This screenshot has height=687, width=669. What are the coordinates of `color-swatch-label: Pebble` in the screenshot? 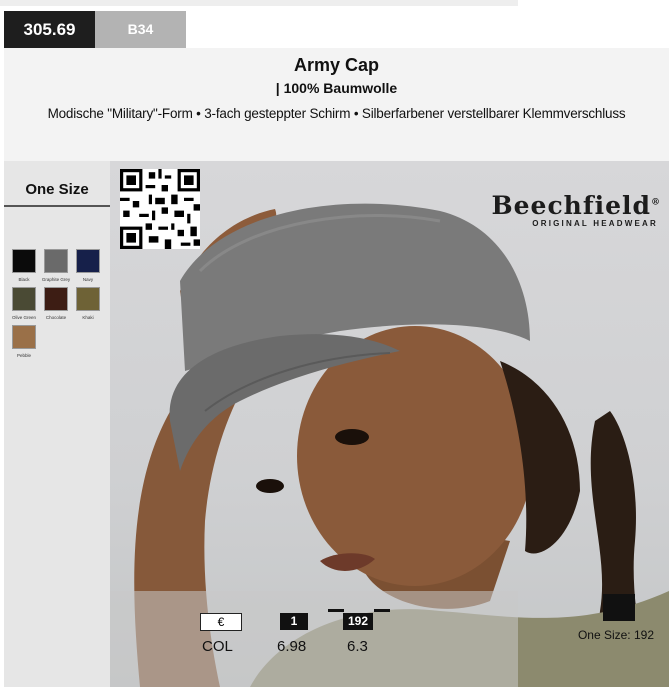 It's located at (23, 355).